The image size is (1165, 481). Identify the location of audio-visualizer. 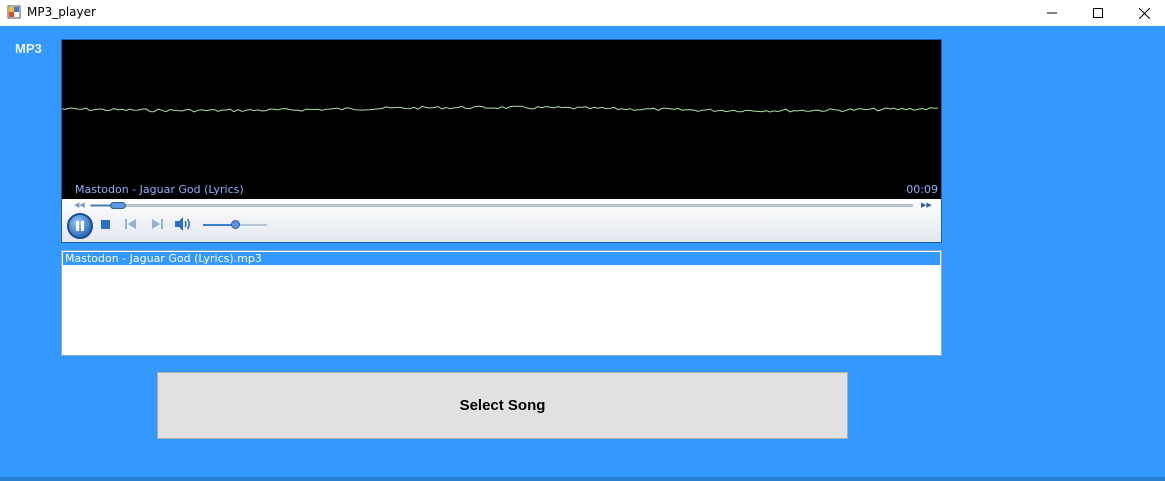
(500, 109).